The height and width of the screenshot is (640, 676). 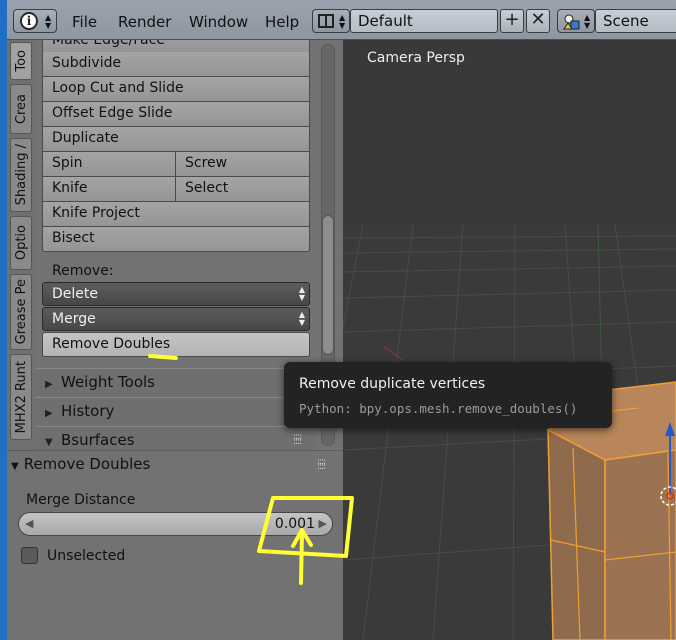 I want to click on merge-distance-field: ◀ 0.001 ▶, so click(x=175, y=524).